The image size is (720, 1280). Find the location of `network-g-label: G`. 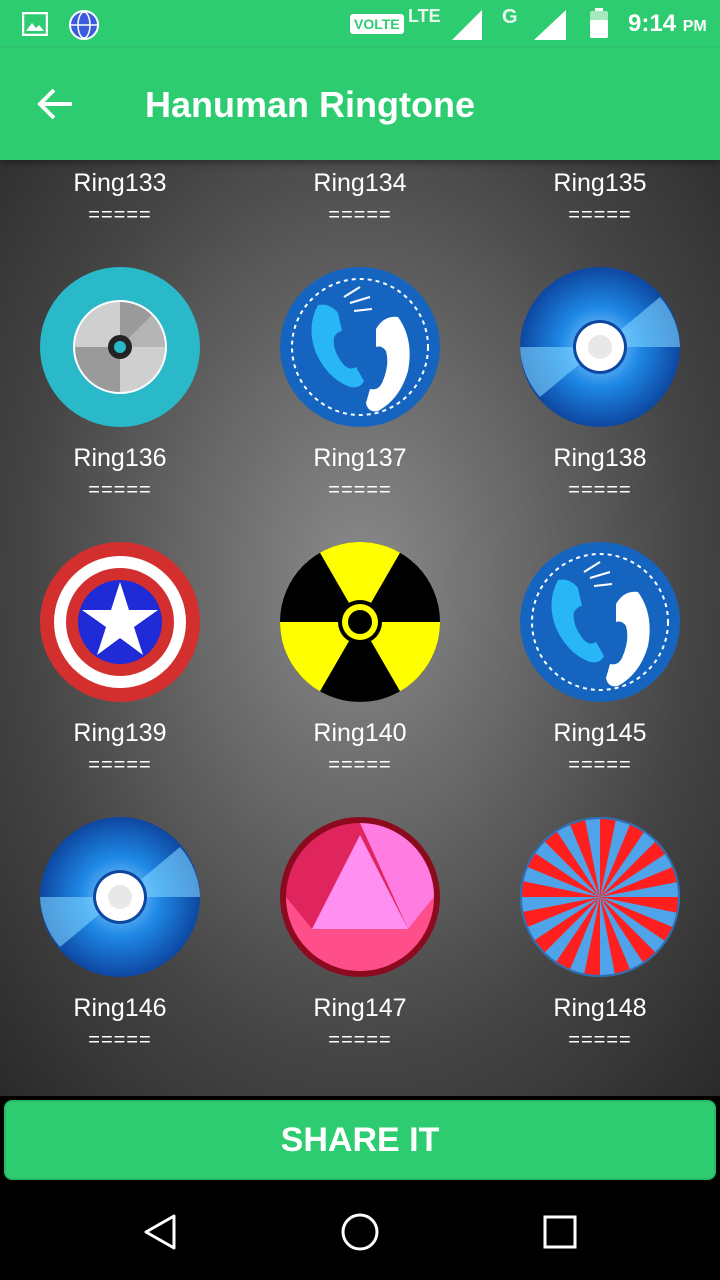

network-g-label: G is located at coordinates (510, 17).